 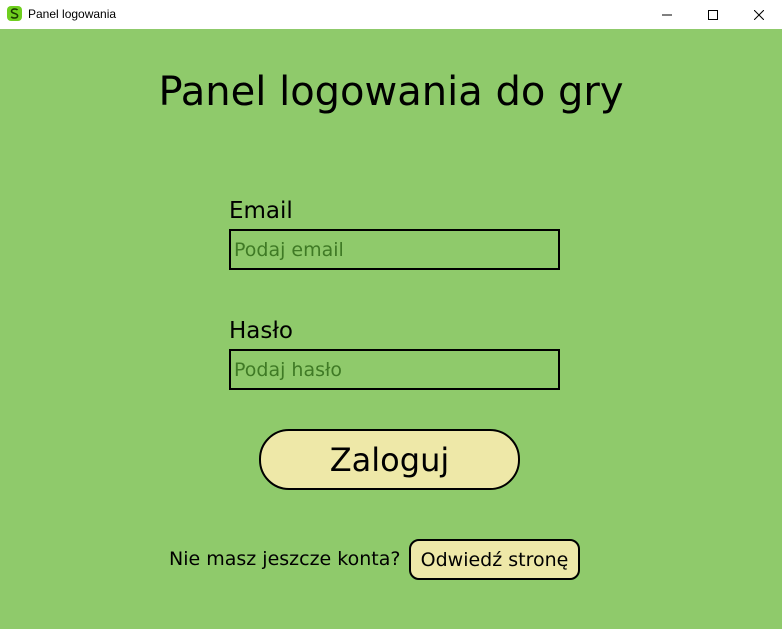 I want to click on minimize-icon, so click(x=667, y=14).